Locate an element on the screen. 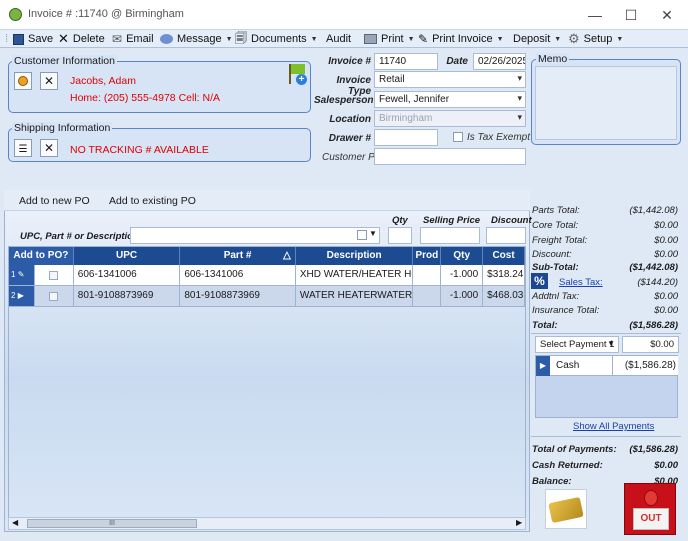 The width and height of the screenshot is (688, 541). save-button: Save is located at coordinates (33, 39).